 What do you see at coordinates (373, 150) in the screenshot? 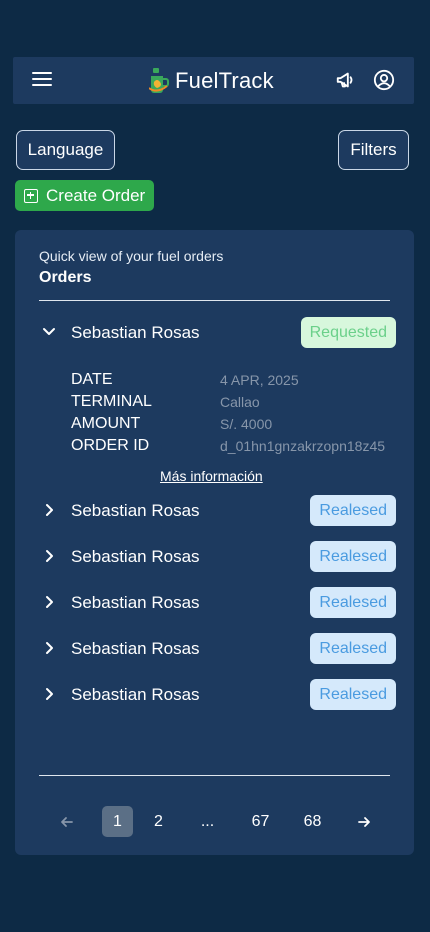
I see `filters-button: Filters` at bounding box center [373, 150].